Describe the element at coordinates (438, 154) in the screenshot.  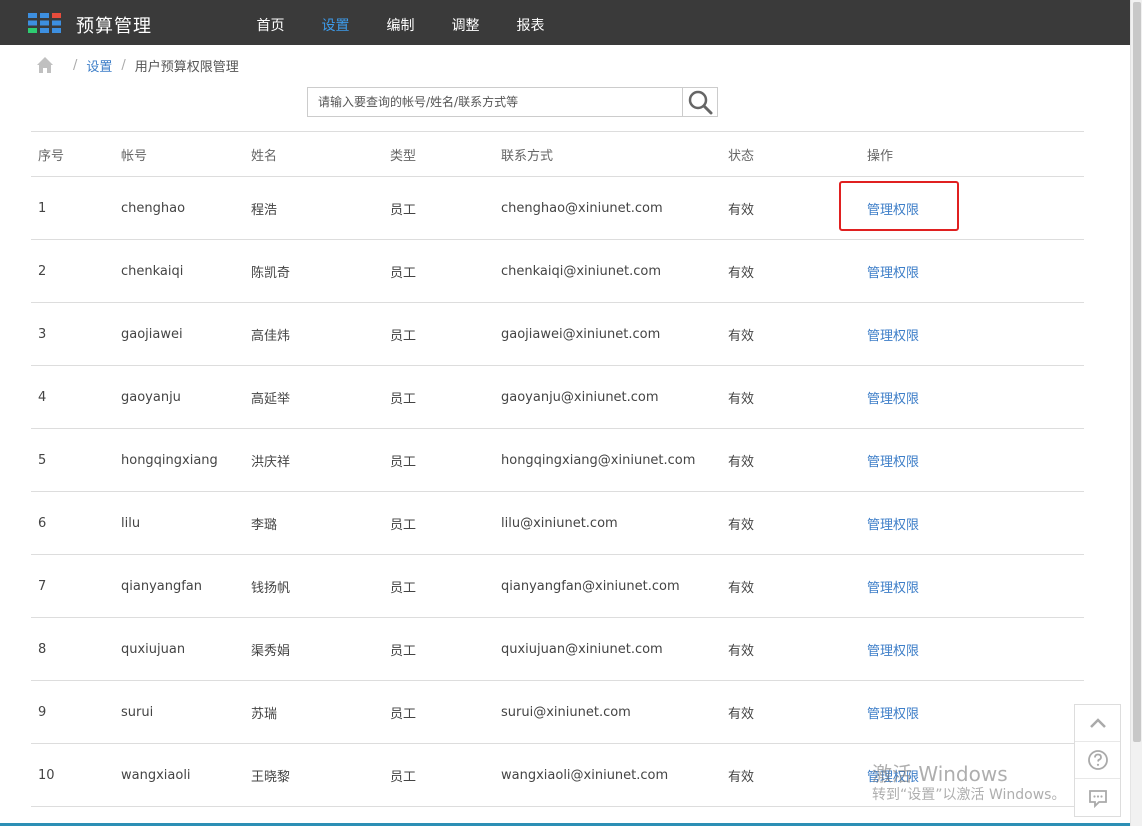
I see `column-header-type: 类型` at that location.